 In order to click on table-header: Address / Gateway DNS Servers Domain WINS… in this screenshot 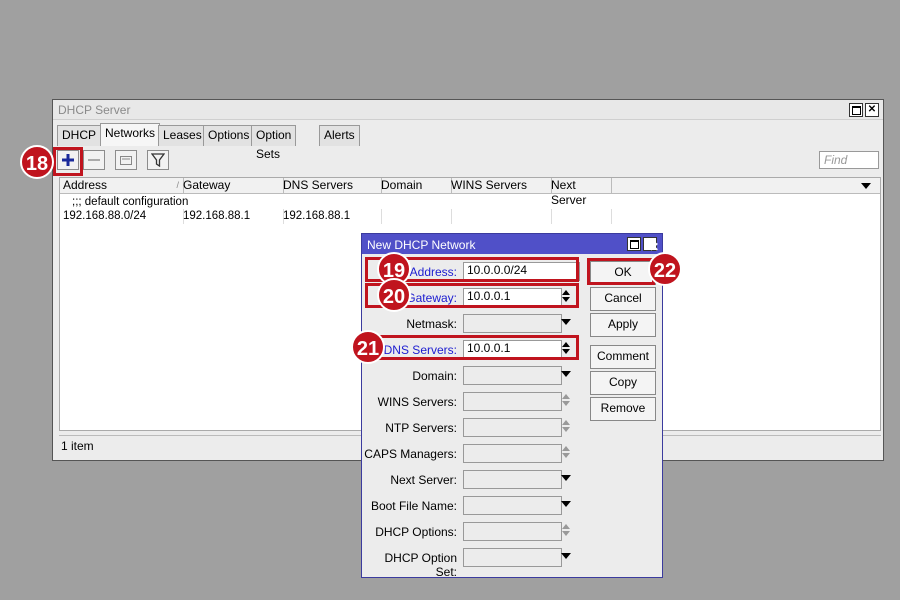, I will do `click(470, 192)`.